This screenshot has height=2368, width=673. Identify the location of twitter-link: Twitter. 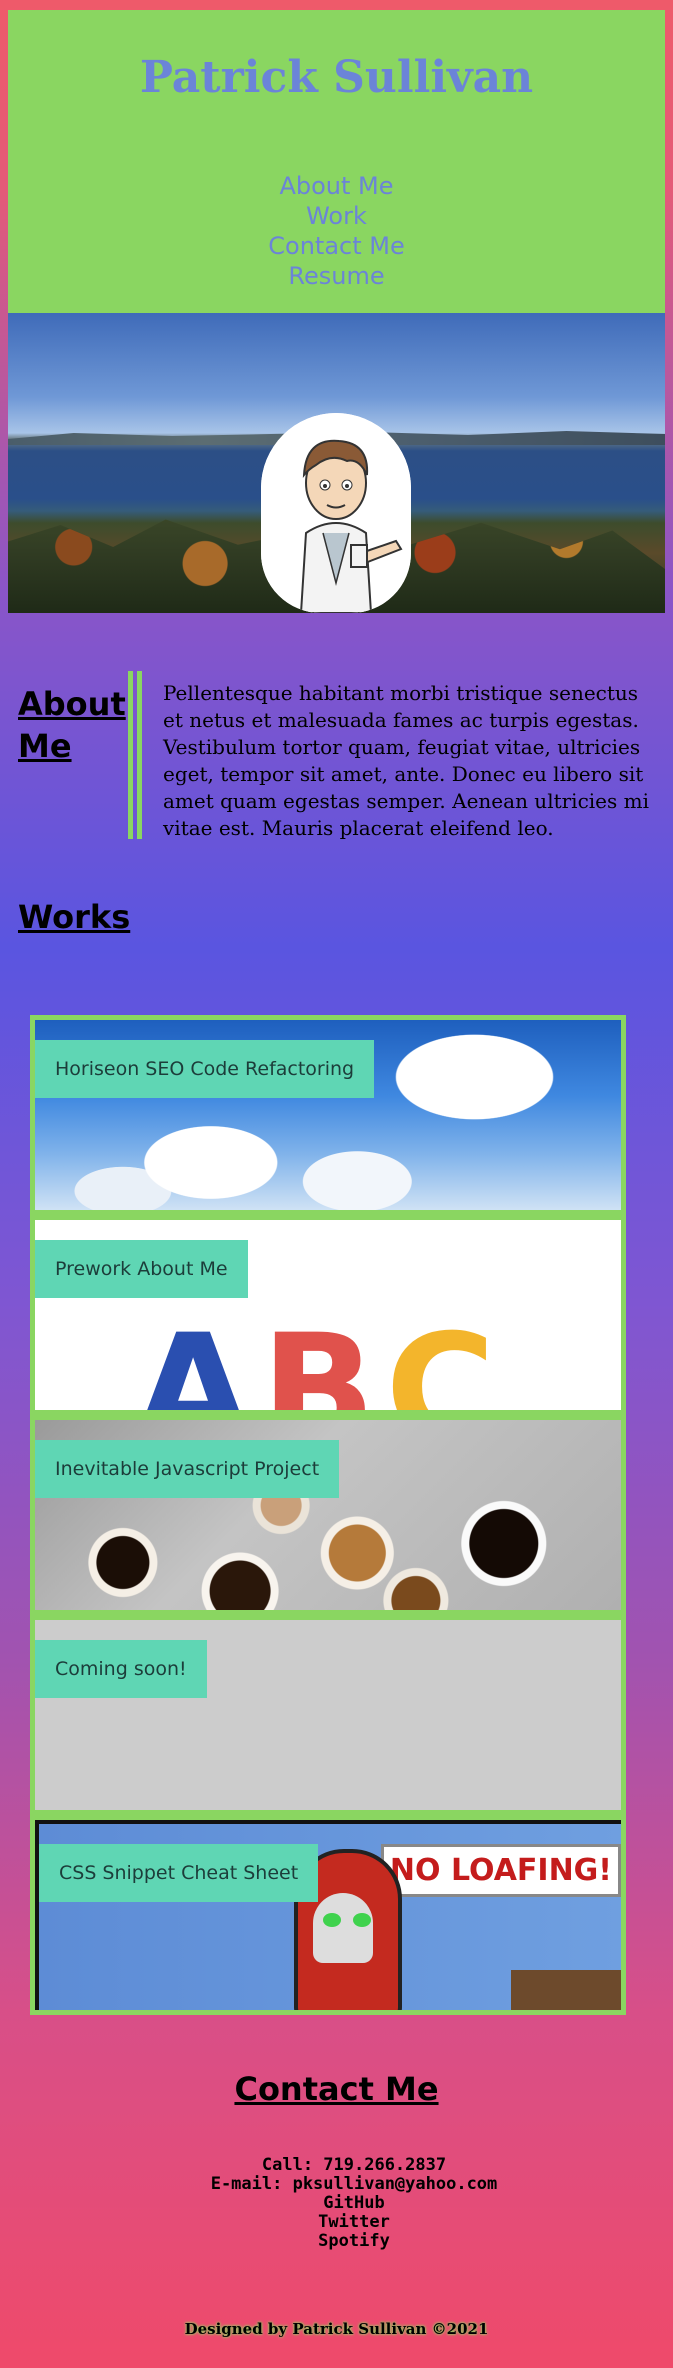
(354, 2222).